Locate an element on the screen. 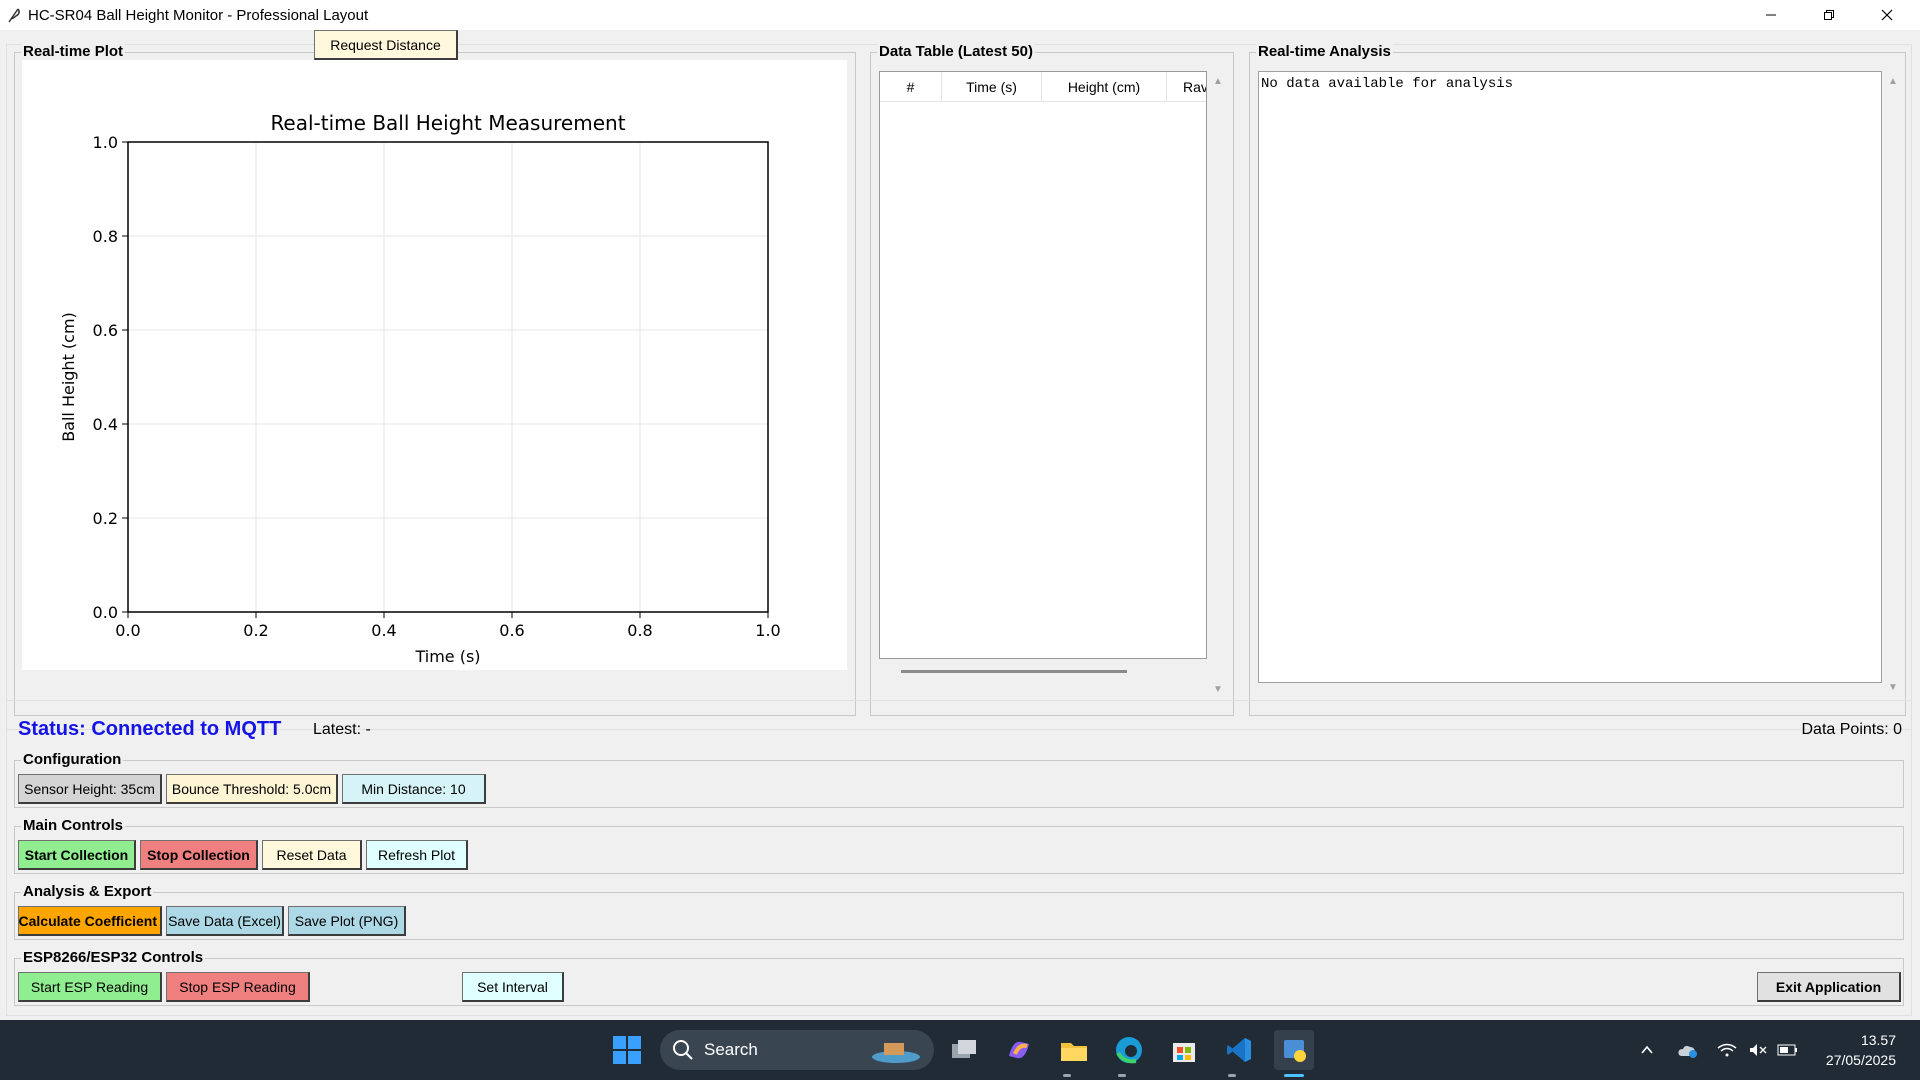  volume-muted-icon is located at coordinates (1758, 1050).